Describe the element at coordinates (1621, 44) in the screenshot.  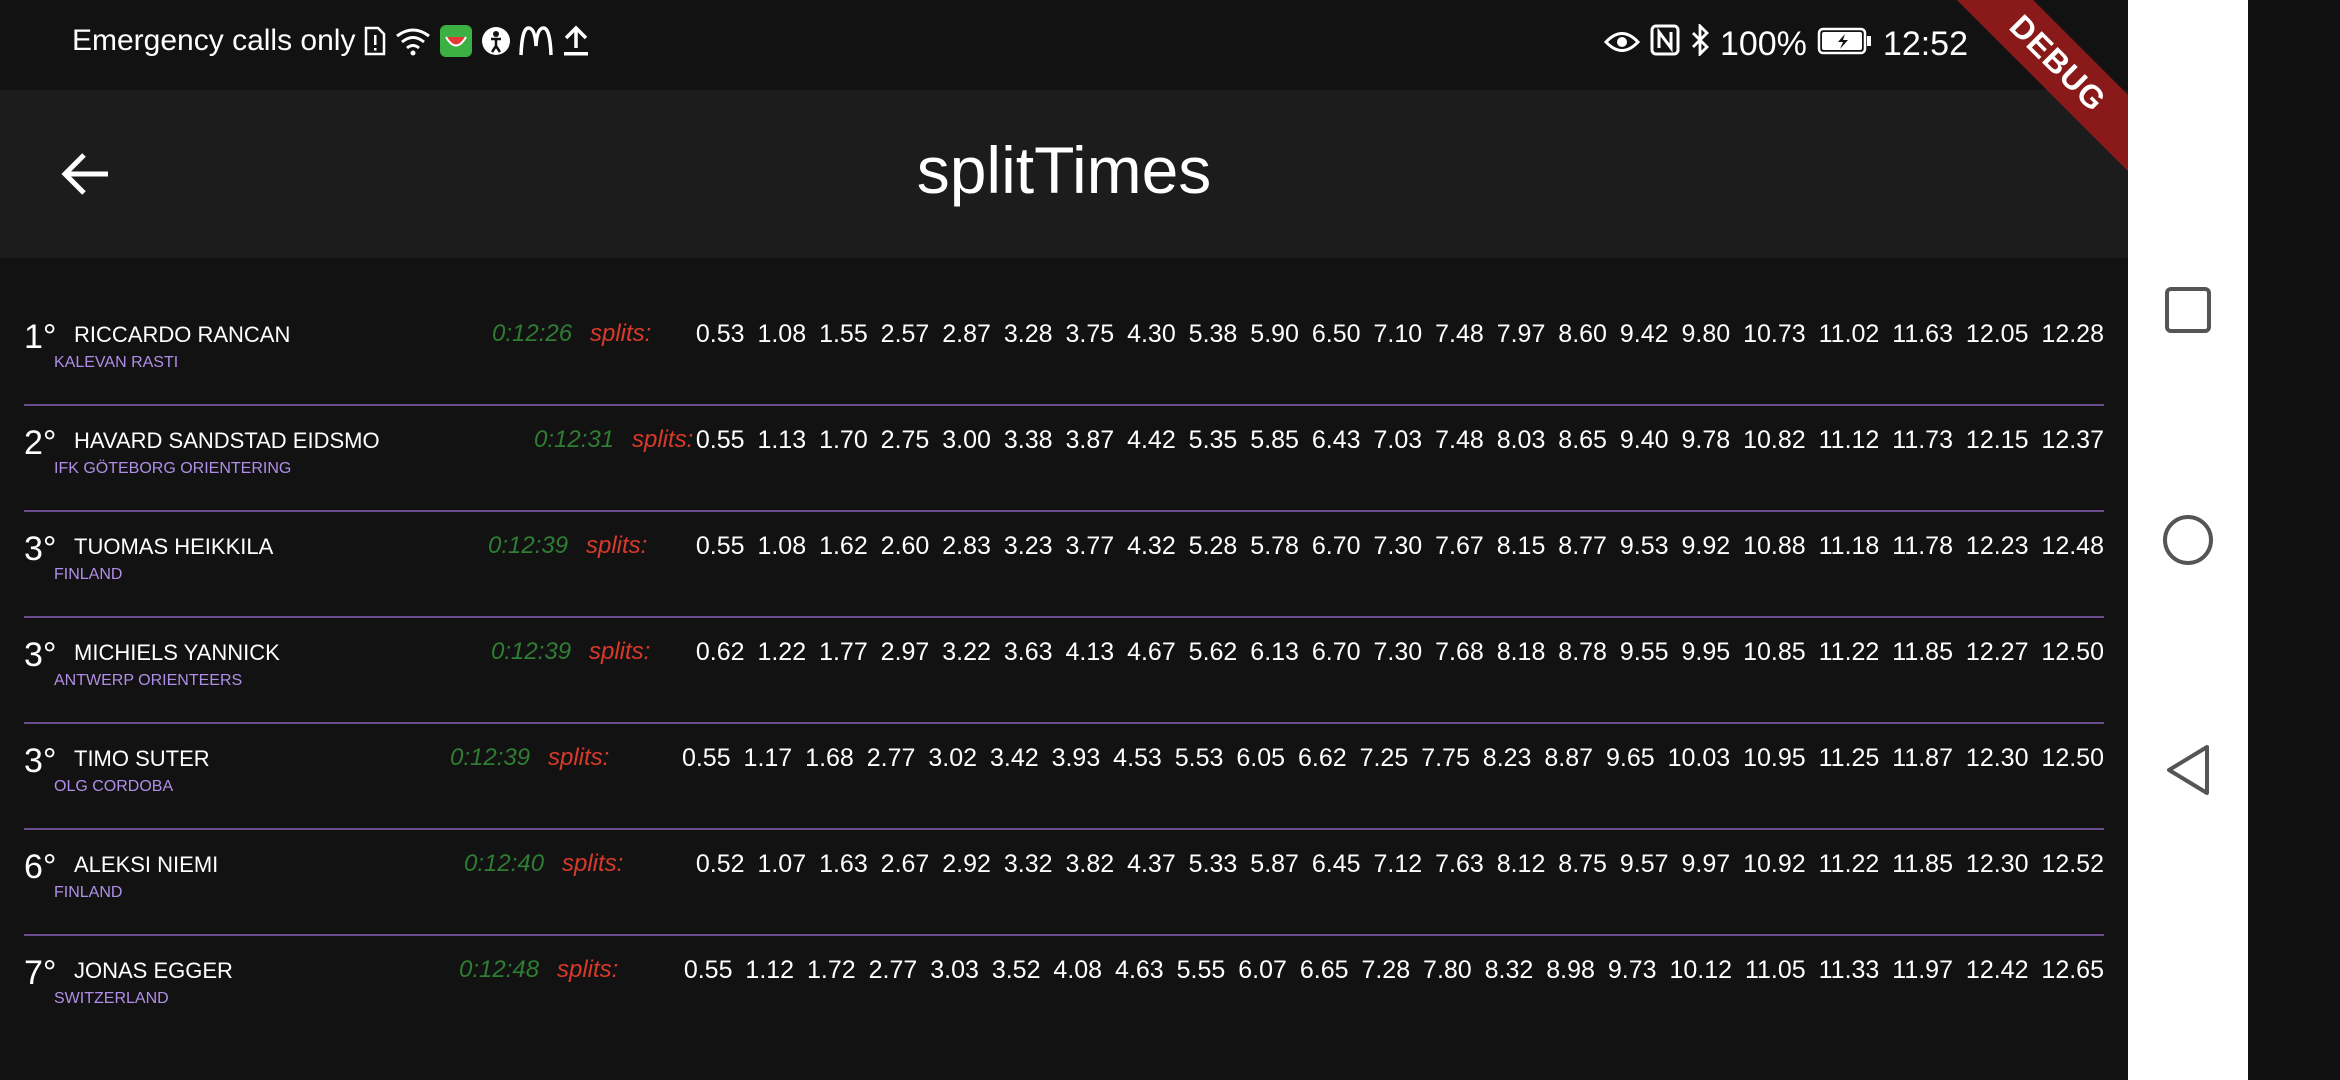
I see `eye-icon` at that location.